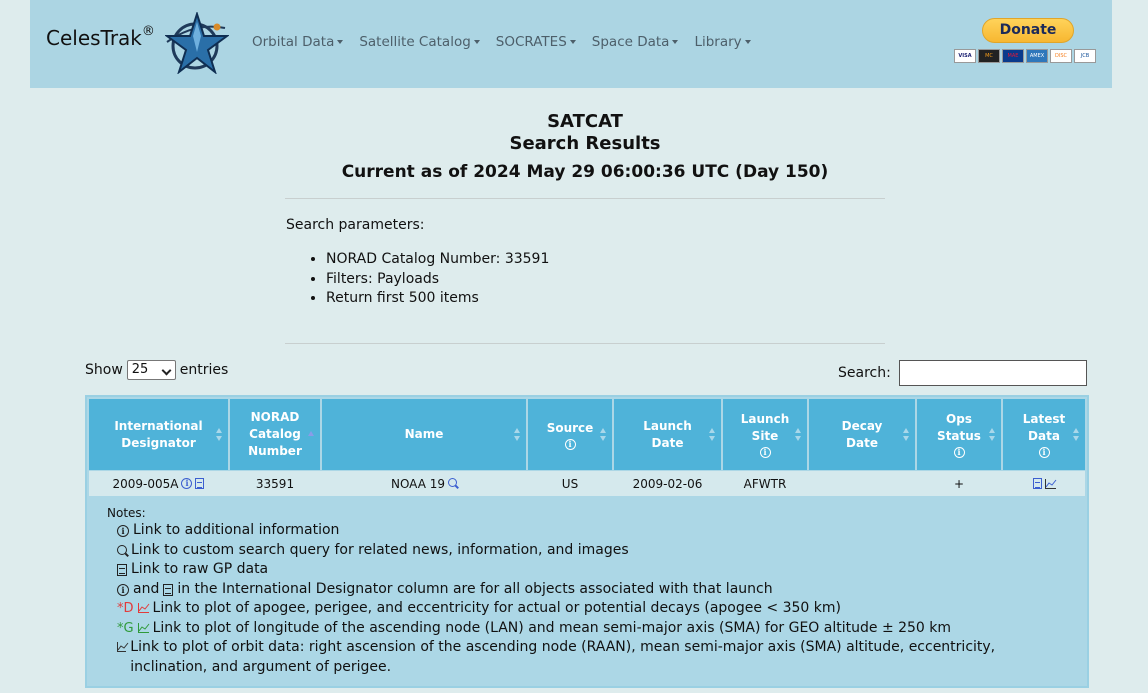 This screenshot has width=1148, height=693. I want to click on menu-satellite-catalog: Satellite Catalog, so click(419, 42).